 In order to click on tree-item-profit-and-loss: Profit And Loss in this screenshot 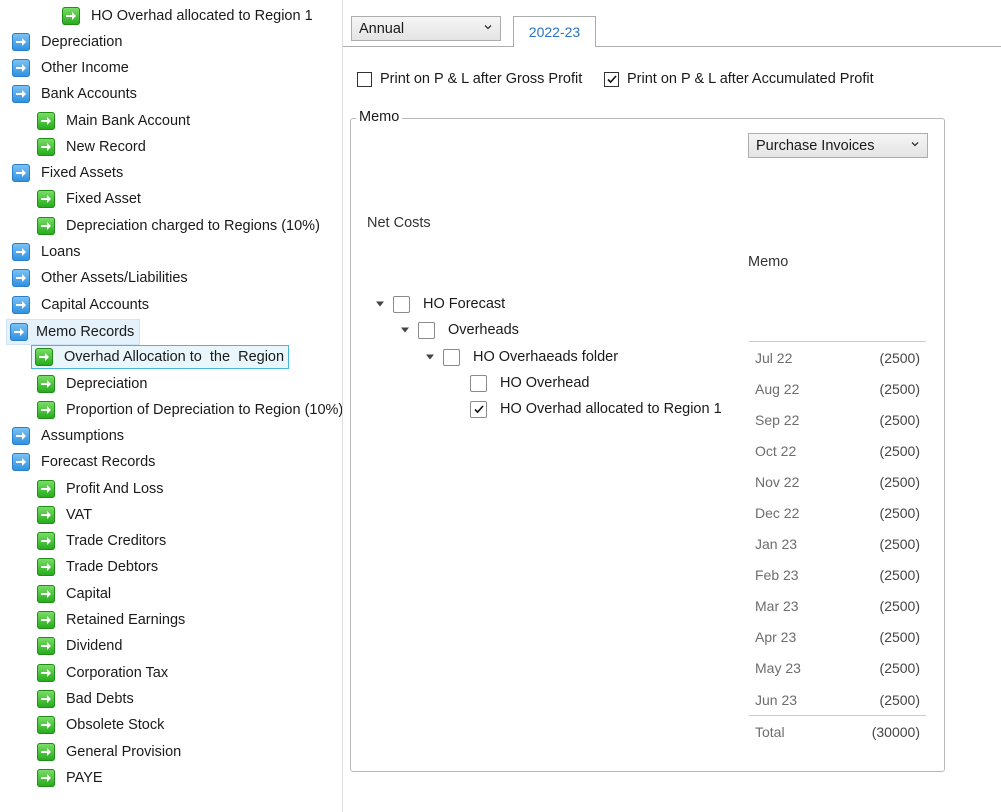, I will do `click(102, 489)`.